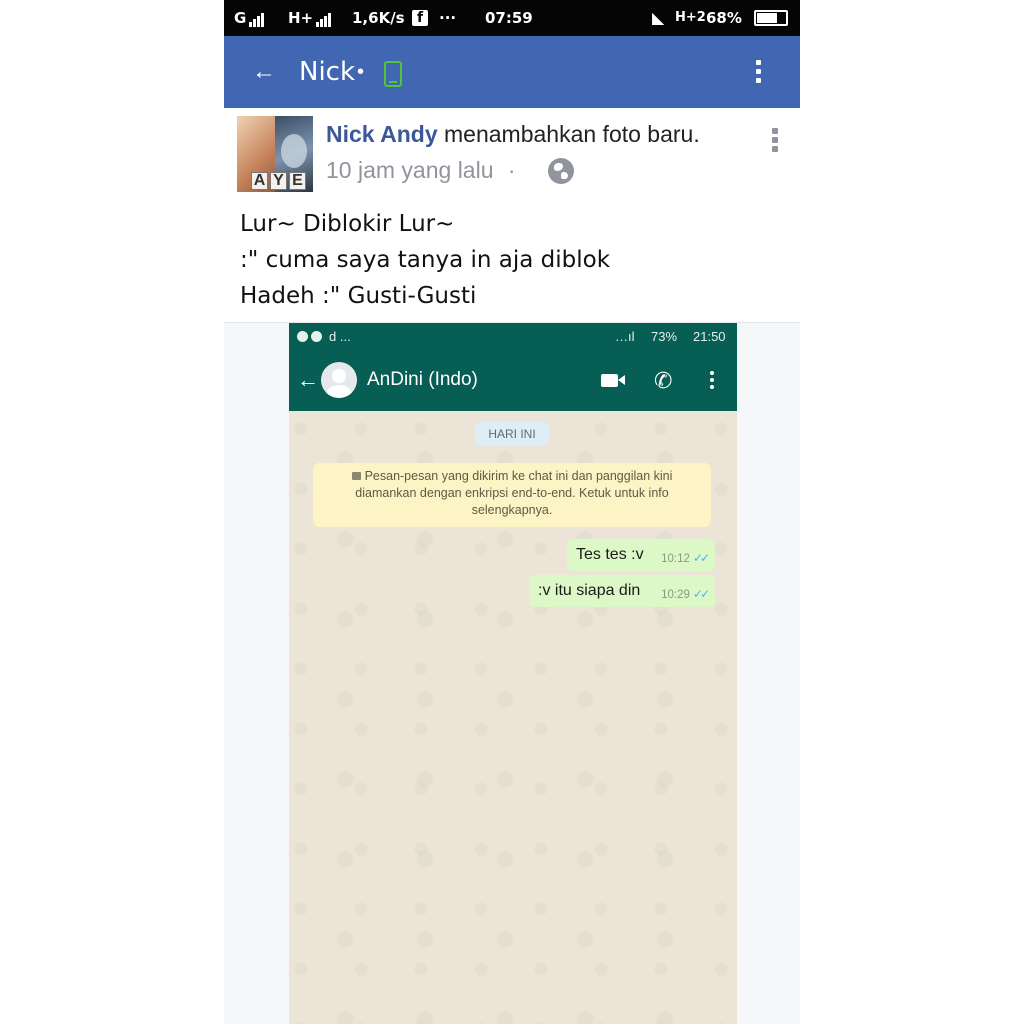 The height and width of the screenshot is (1024, 1024). What do you see at coordinates (259, 181) in the screenshot?
I see `avatar-letter: A` at bounding box center [259, 181].